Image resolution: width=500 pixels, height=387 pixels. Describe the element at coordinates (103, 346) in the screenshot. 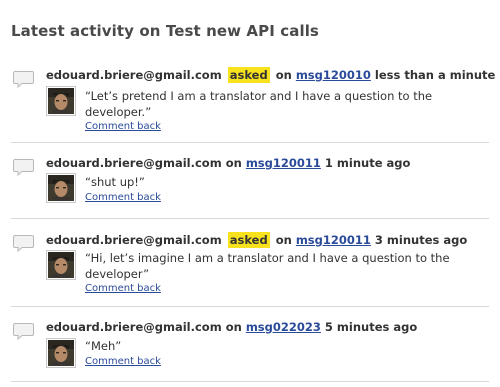

I see `activity-quote: “Meh”` at that location.